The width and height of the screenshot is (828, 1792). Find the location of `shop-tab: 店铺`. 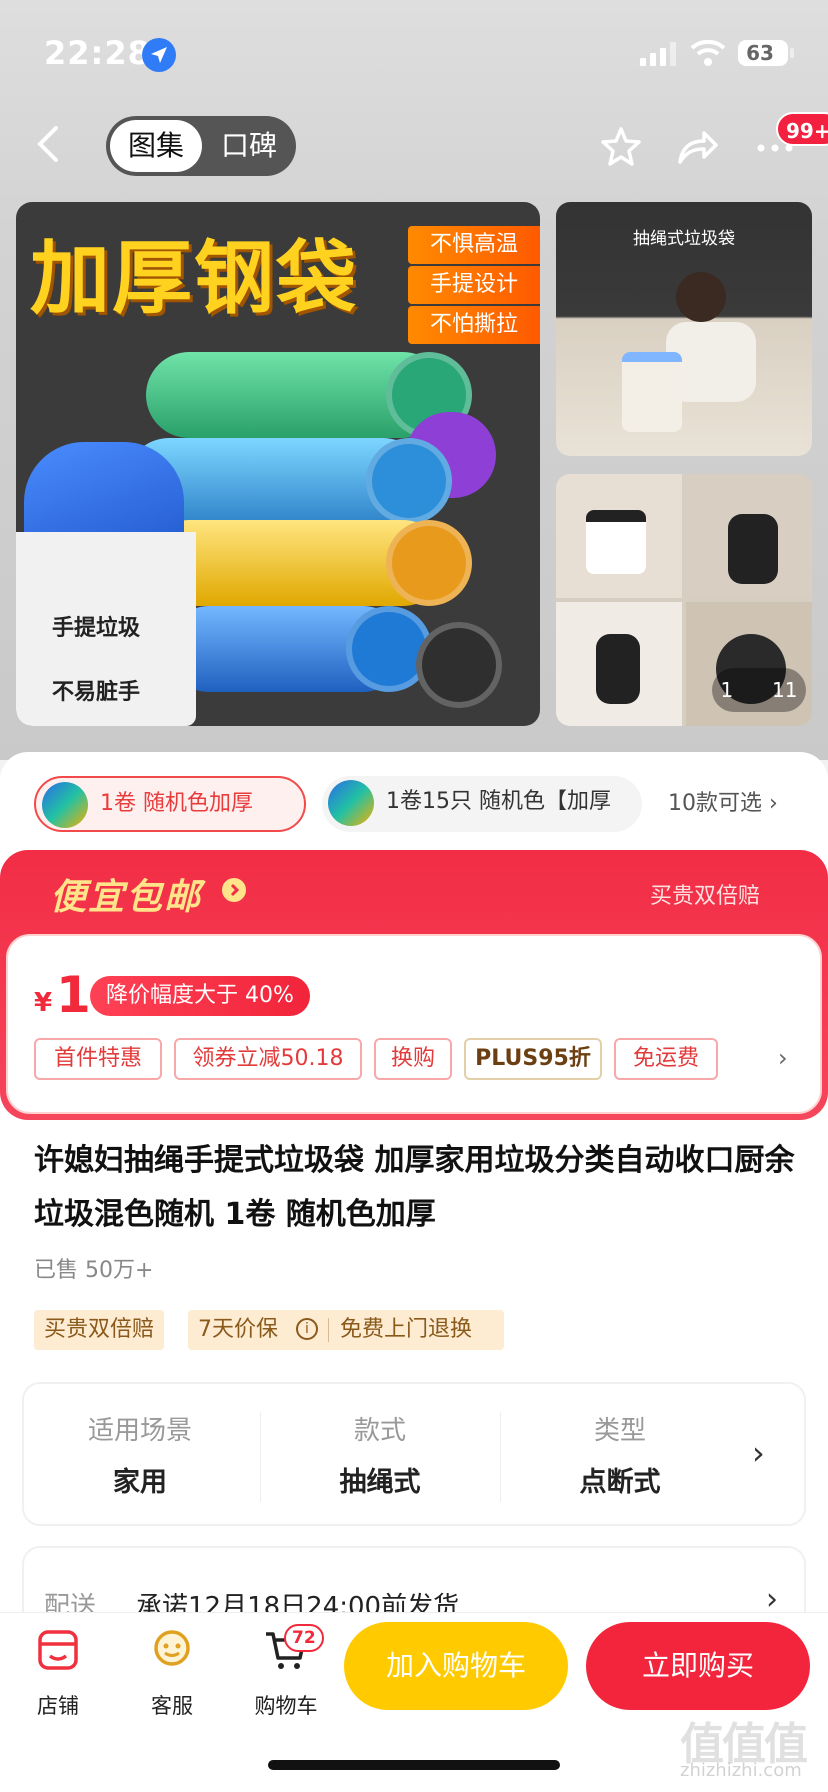

shop-tab: 店铺 is located at coordinates (58, 1673).